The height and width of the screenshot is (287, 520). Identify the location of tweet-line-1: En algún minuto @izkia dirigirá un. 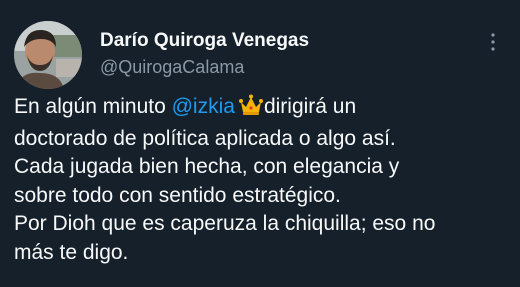
(264, 109).